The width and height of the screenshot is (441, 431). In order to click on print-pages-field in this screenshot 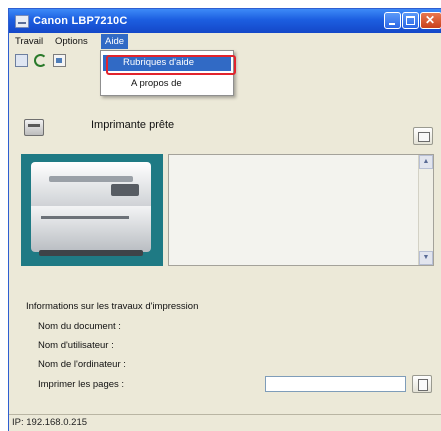, I will do `click(335, 384)`.